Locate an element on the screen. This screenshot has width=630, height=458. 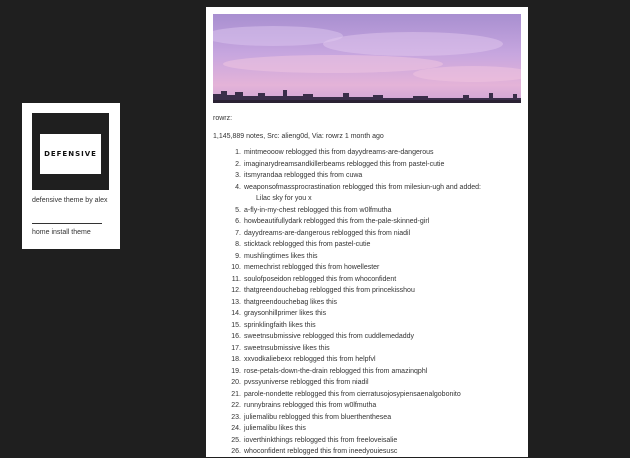
note-number: 11. is located at coordinates (236, 279).